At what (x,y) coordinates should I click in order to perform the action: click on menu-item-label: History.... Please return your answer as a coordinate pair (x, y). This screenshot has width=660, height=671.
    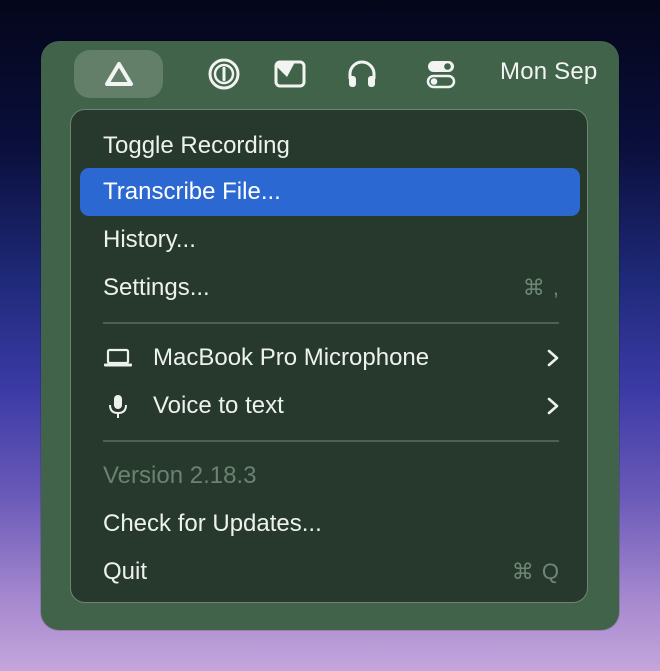
    Looking at the image, I should click on (149, 239).